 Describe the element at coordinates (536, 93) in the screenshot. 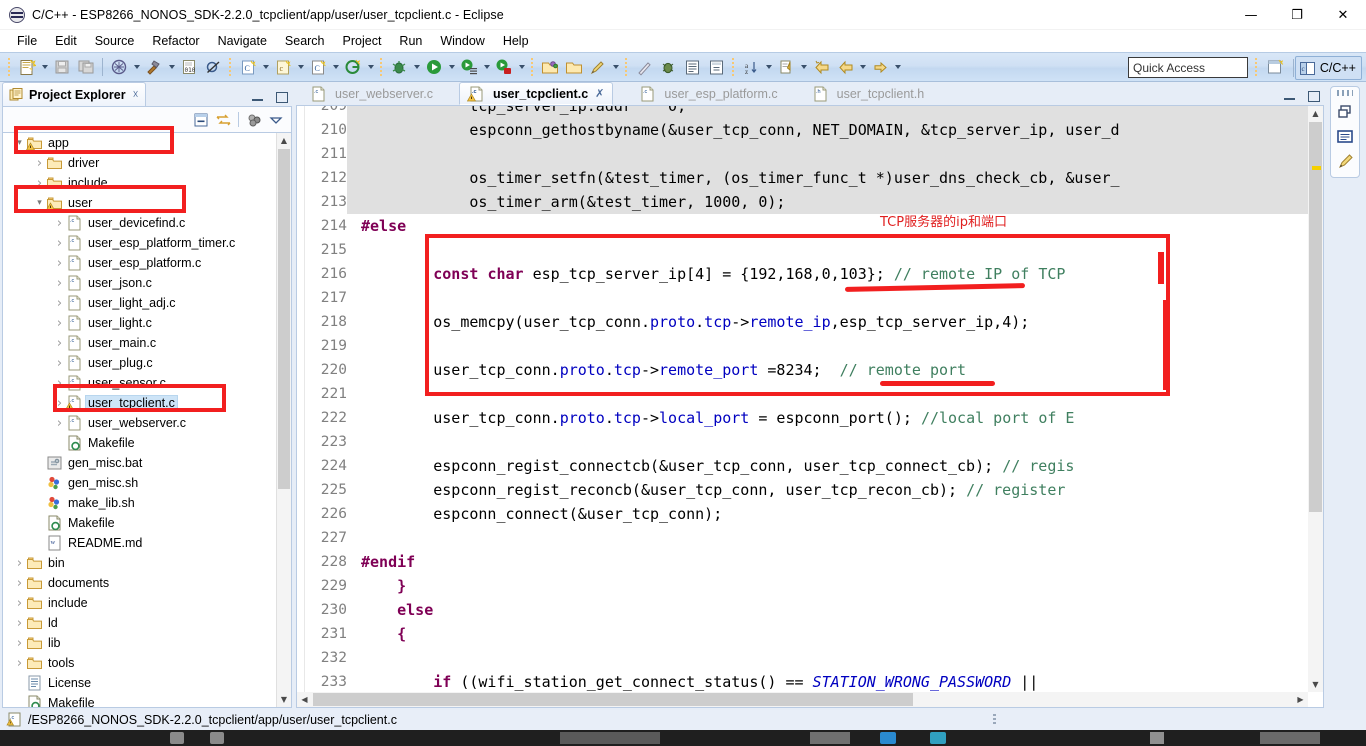

I see `editor-tab-user-tcpclient-c: .c user_tcpclient.c ✗` at that location.